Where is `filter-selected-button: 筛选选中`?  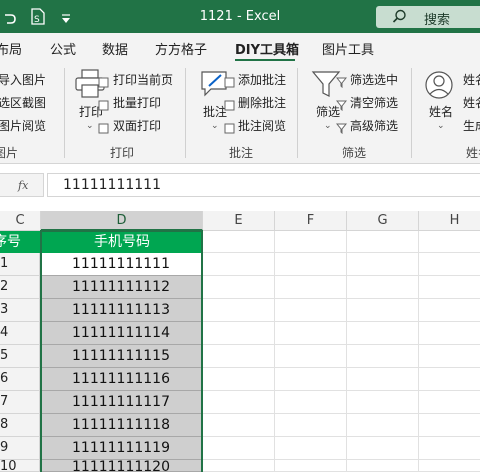 filter-selected-button: 筛选选中 is located at coordinates (374, 79).